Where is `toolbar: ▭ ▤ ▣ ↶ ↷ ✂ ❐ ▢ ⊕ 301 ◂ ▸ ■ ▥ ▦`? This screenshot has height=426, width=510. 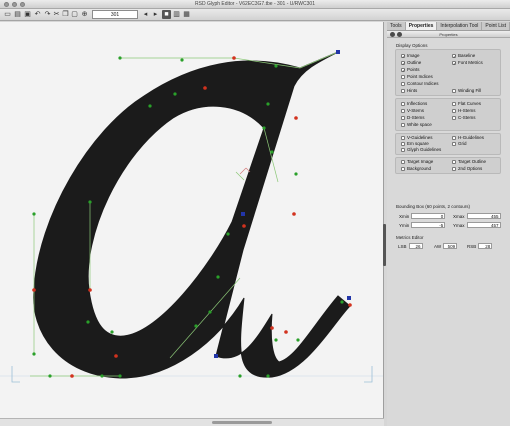
toolbar: ▭ ▤ ▣ ↶ ↷ ✂ ❐ ▢ ⊕ 301 ◂ ▸ ■ ▥ ▦ is located at coordinates (255, 15).